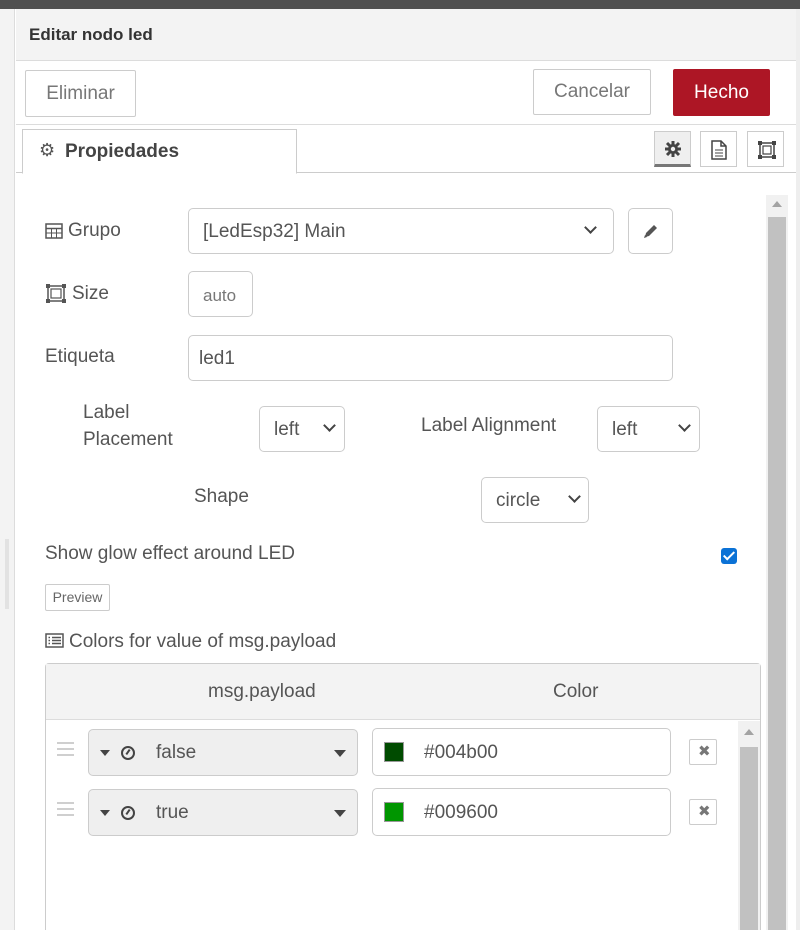  What do you see at coordinates (521, 752) in the screenshot?
I see `color-input: #004b00` at bounding box center [521, 752].